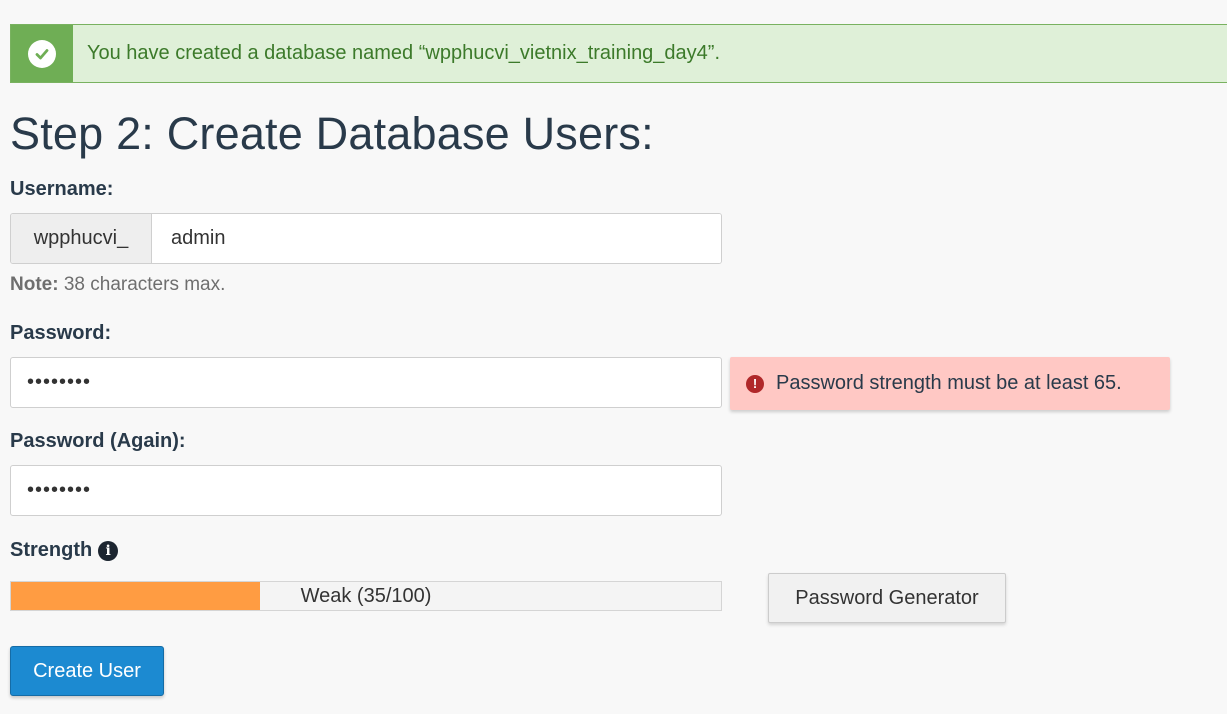 The image size is (1227, 714). I want to click on exclamation-circle-icon: !, so click(755, 383).